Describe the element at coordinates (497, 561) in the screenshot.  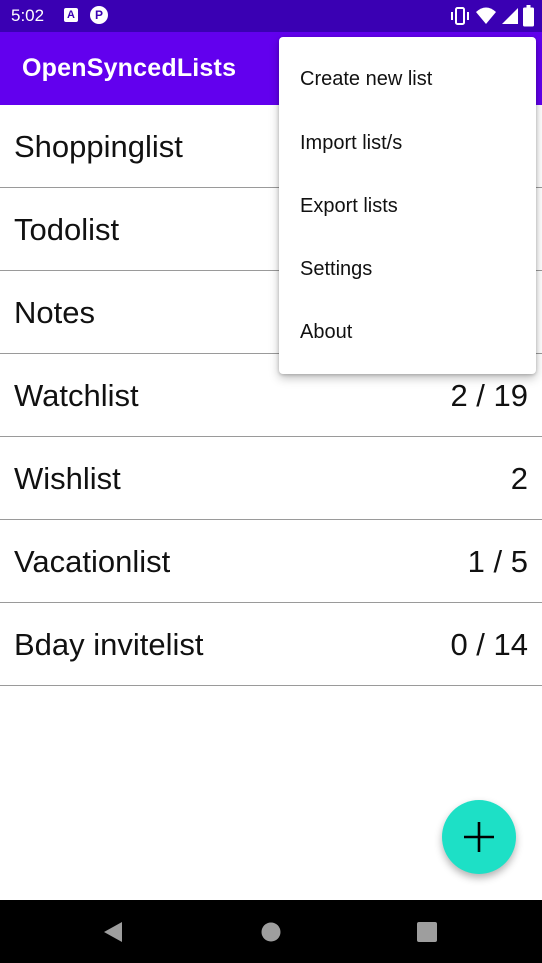
I see `list-item-count: 1 / 5` at that location.